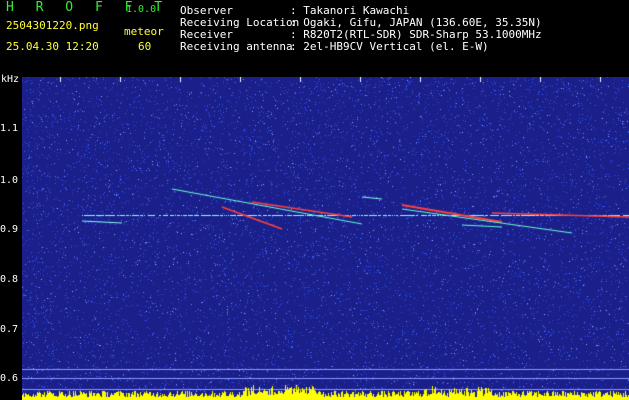  I want to click on y-tick-1-1: 1.1, so click(9, 128).